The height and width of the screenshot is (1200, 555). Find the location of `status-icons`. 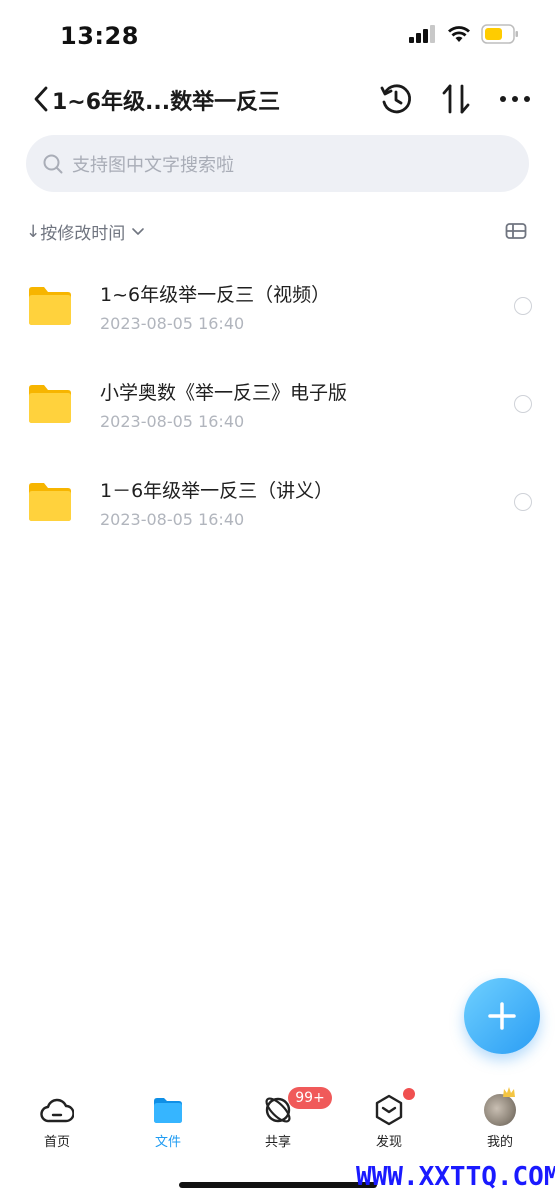

status-icons is located at coordinates (464, 36).